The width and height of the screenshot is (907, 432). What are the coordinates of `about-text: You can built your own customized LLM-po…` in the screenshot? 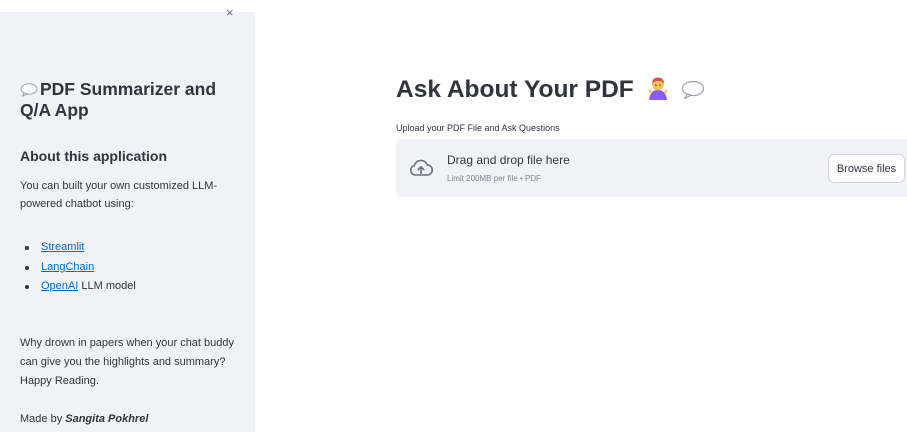 It's located at (119, 195).